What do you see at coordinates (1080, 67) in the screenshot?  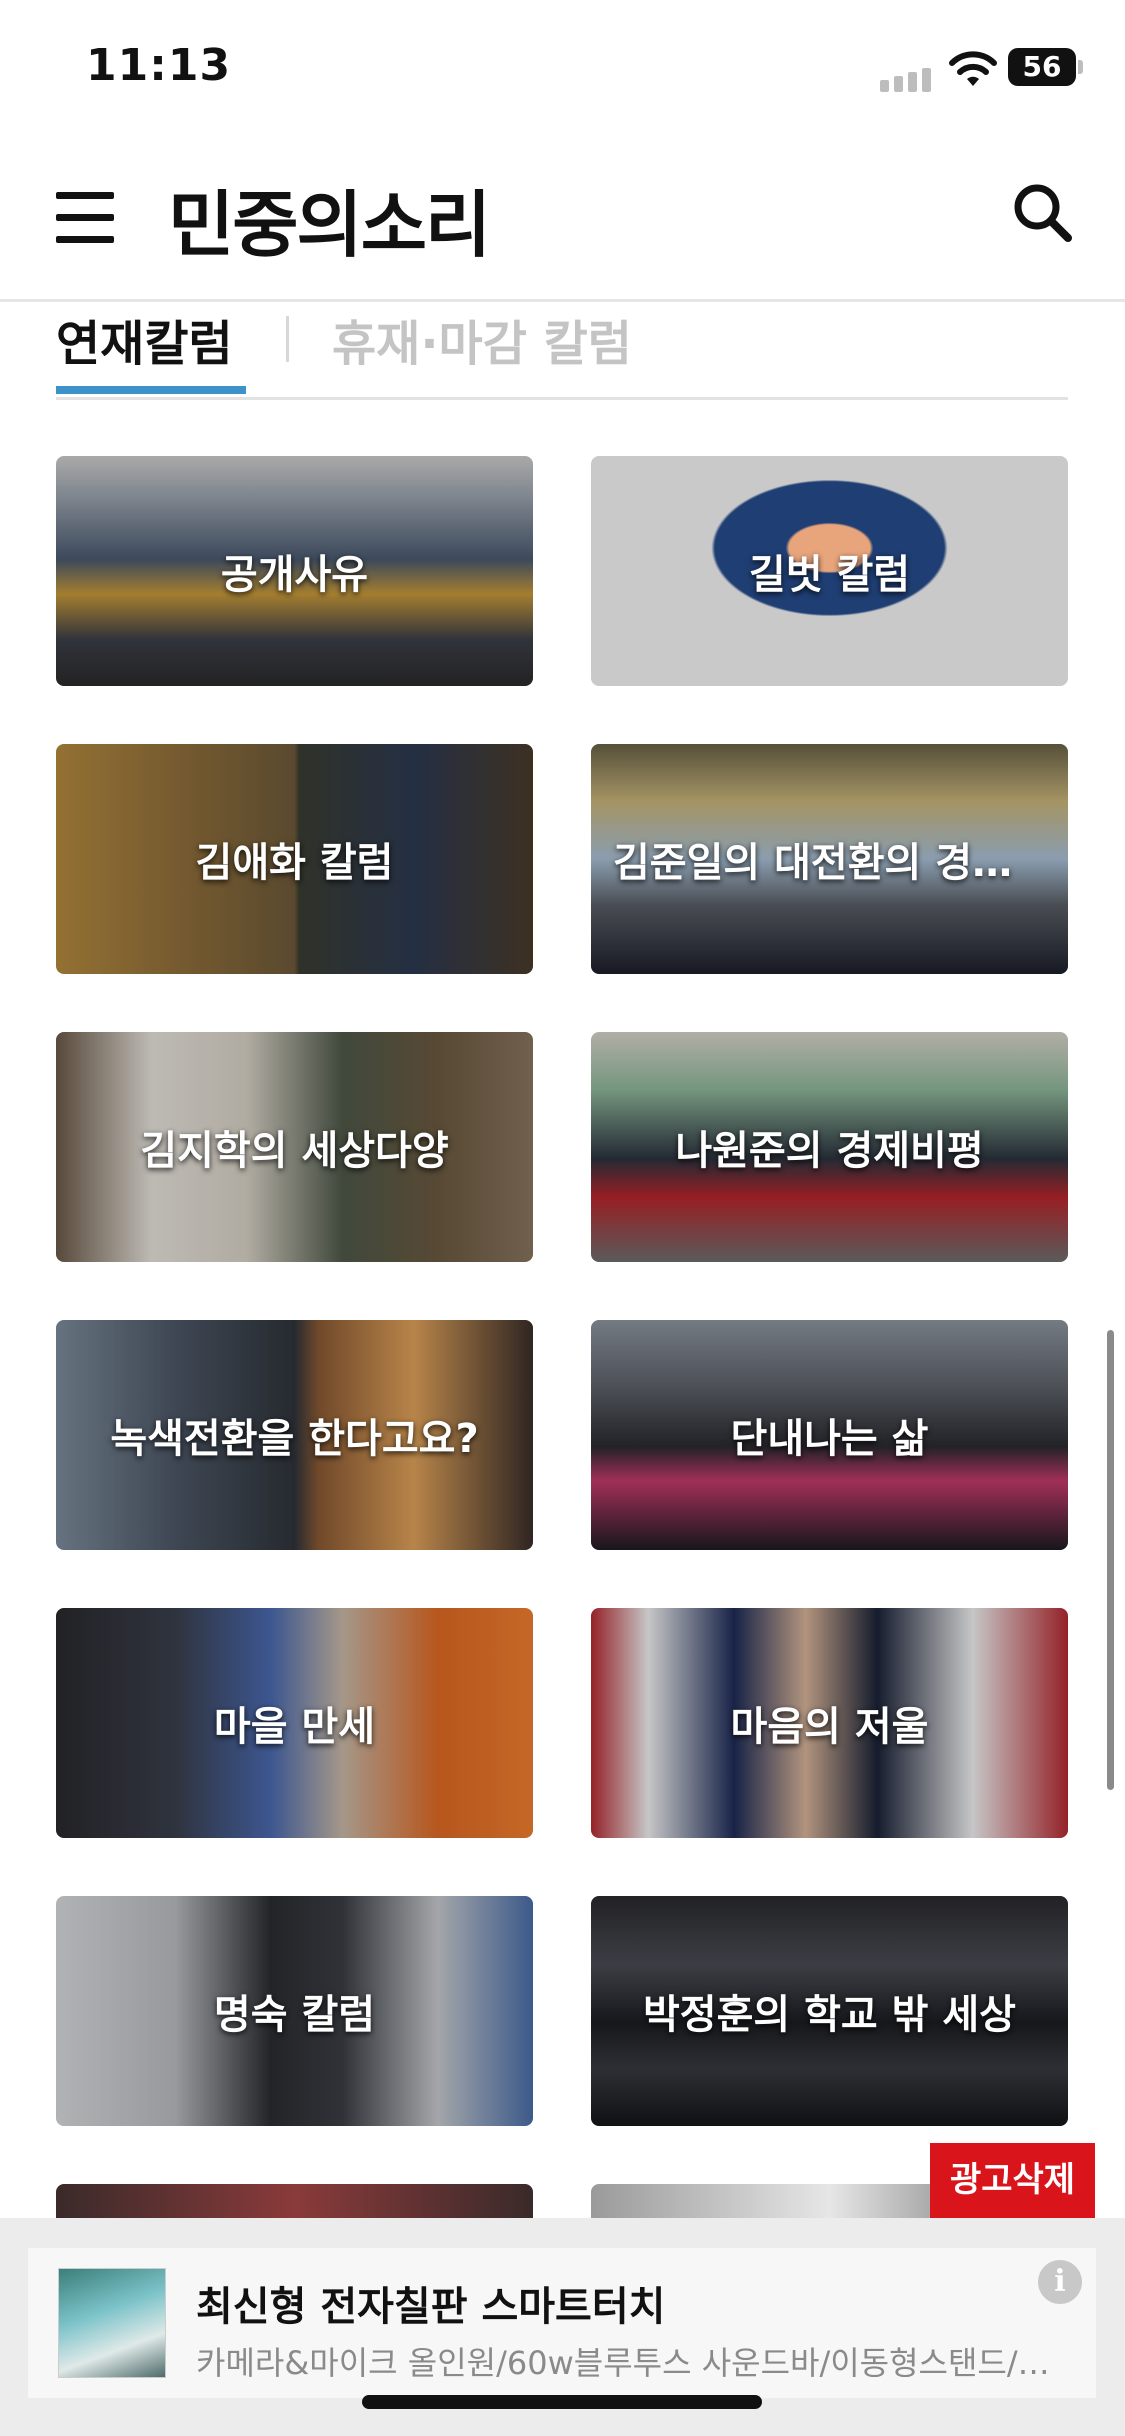 I see `battery-cap` at bounding box center [1080, 67].